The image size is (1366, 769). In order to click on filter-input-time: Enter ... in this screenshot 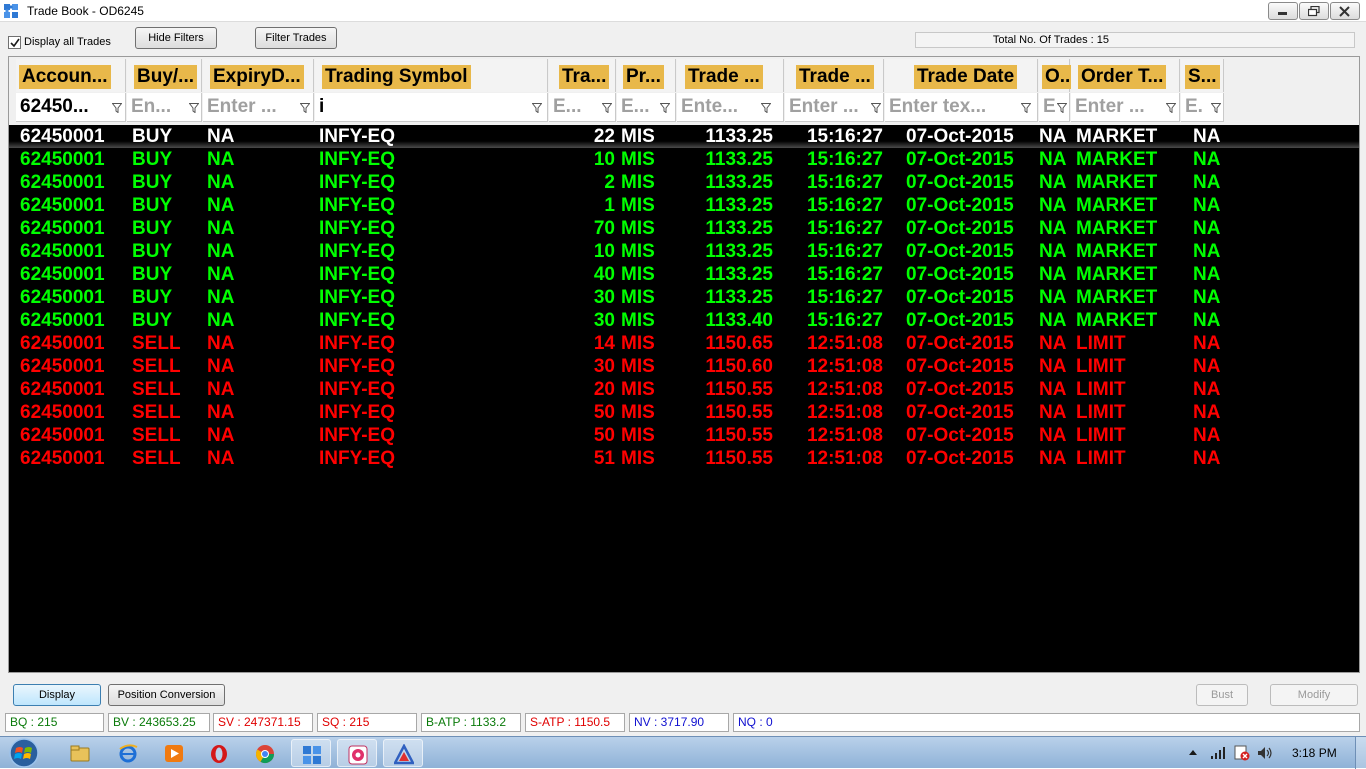, I will do `click(834, 107)`.